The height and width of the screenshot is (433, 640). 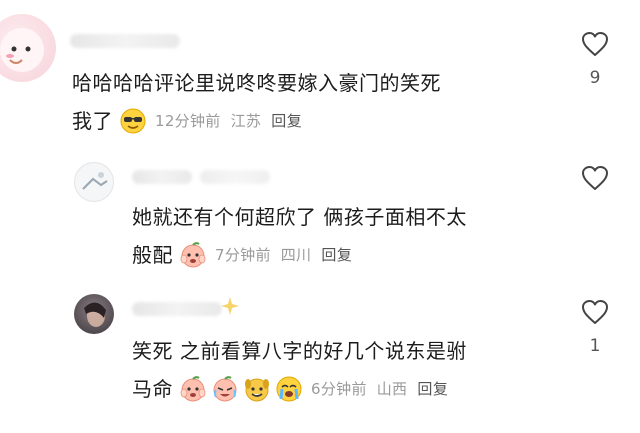 I want to click on comment-time: 12分钟前, so click(x=188, y=121).